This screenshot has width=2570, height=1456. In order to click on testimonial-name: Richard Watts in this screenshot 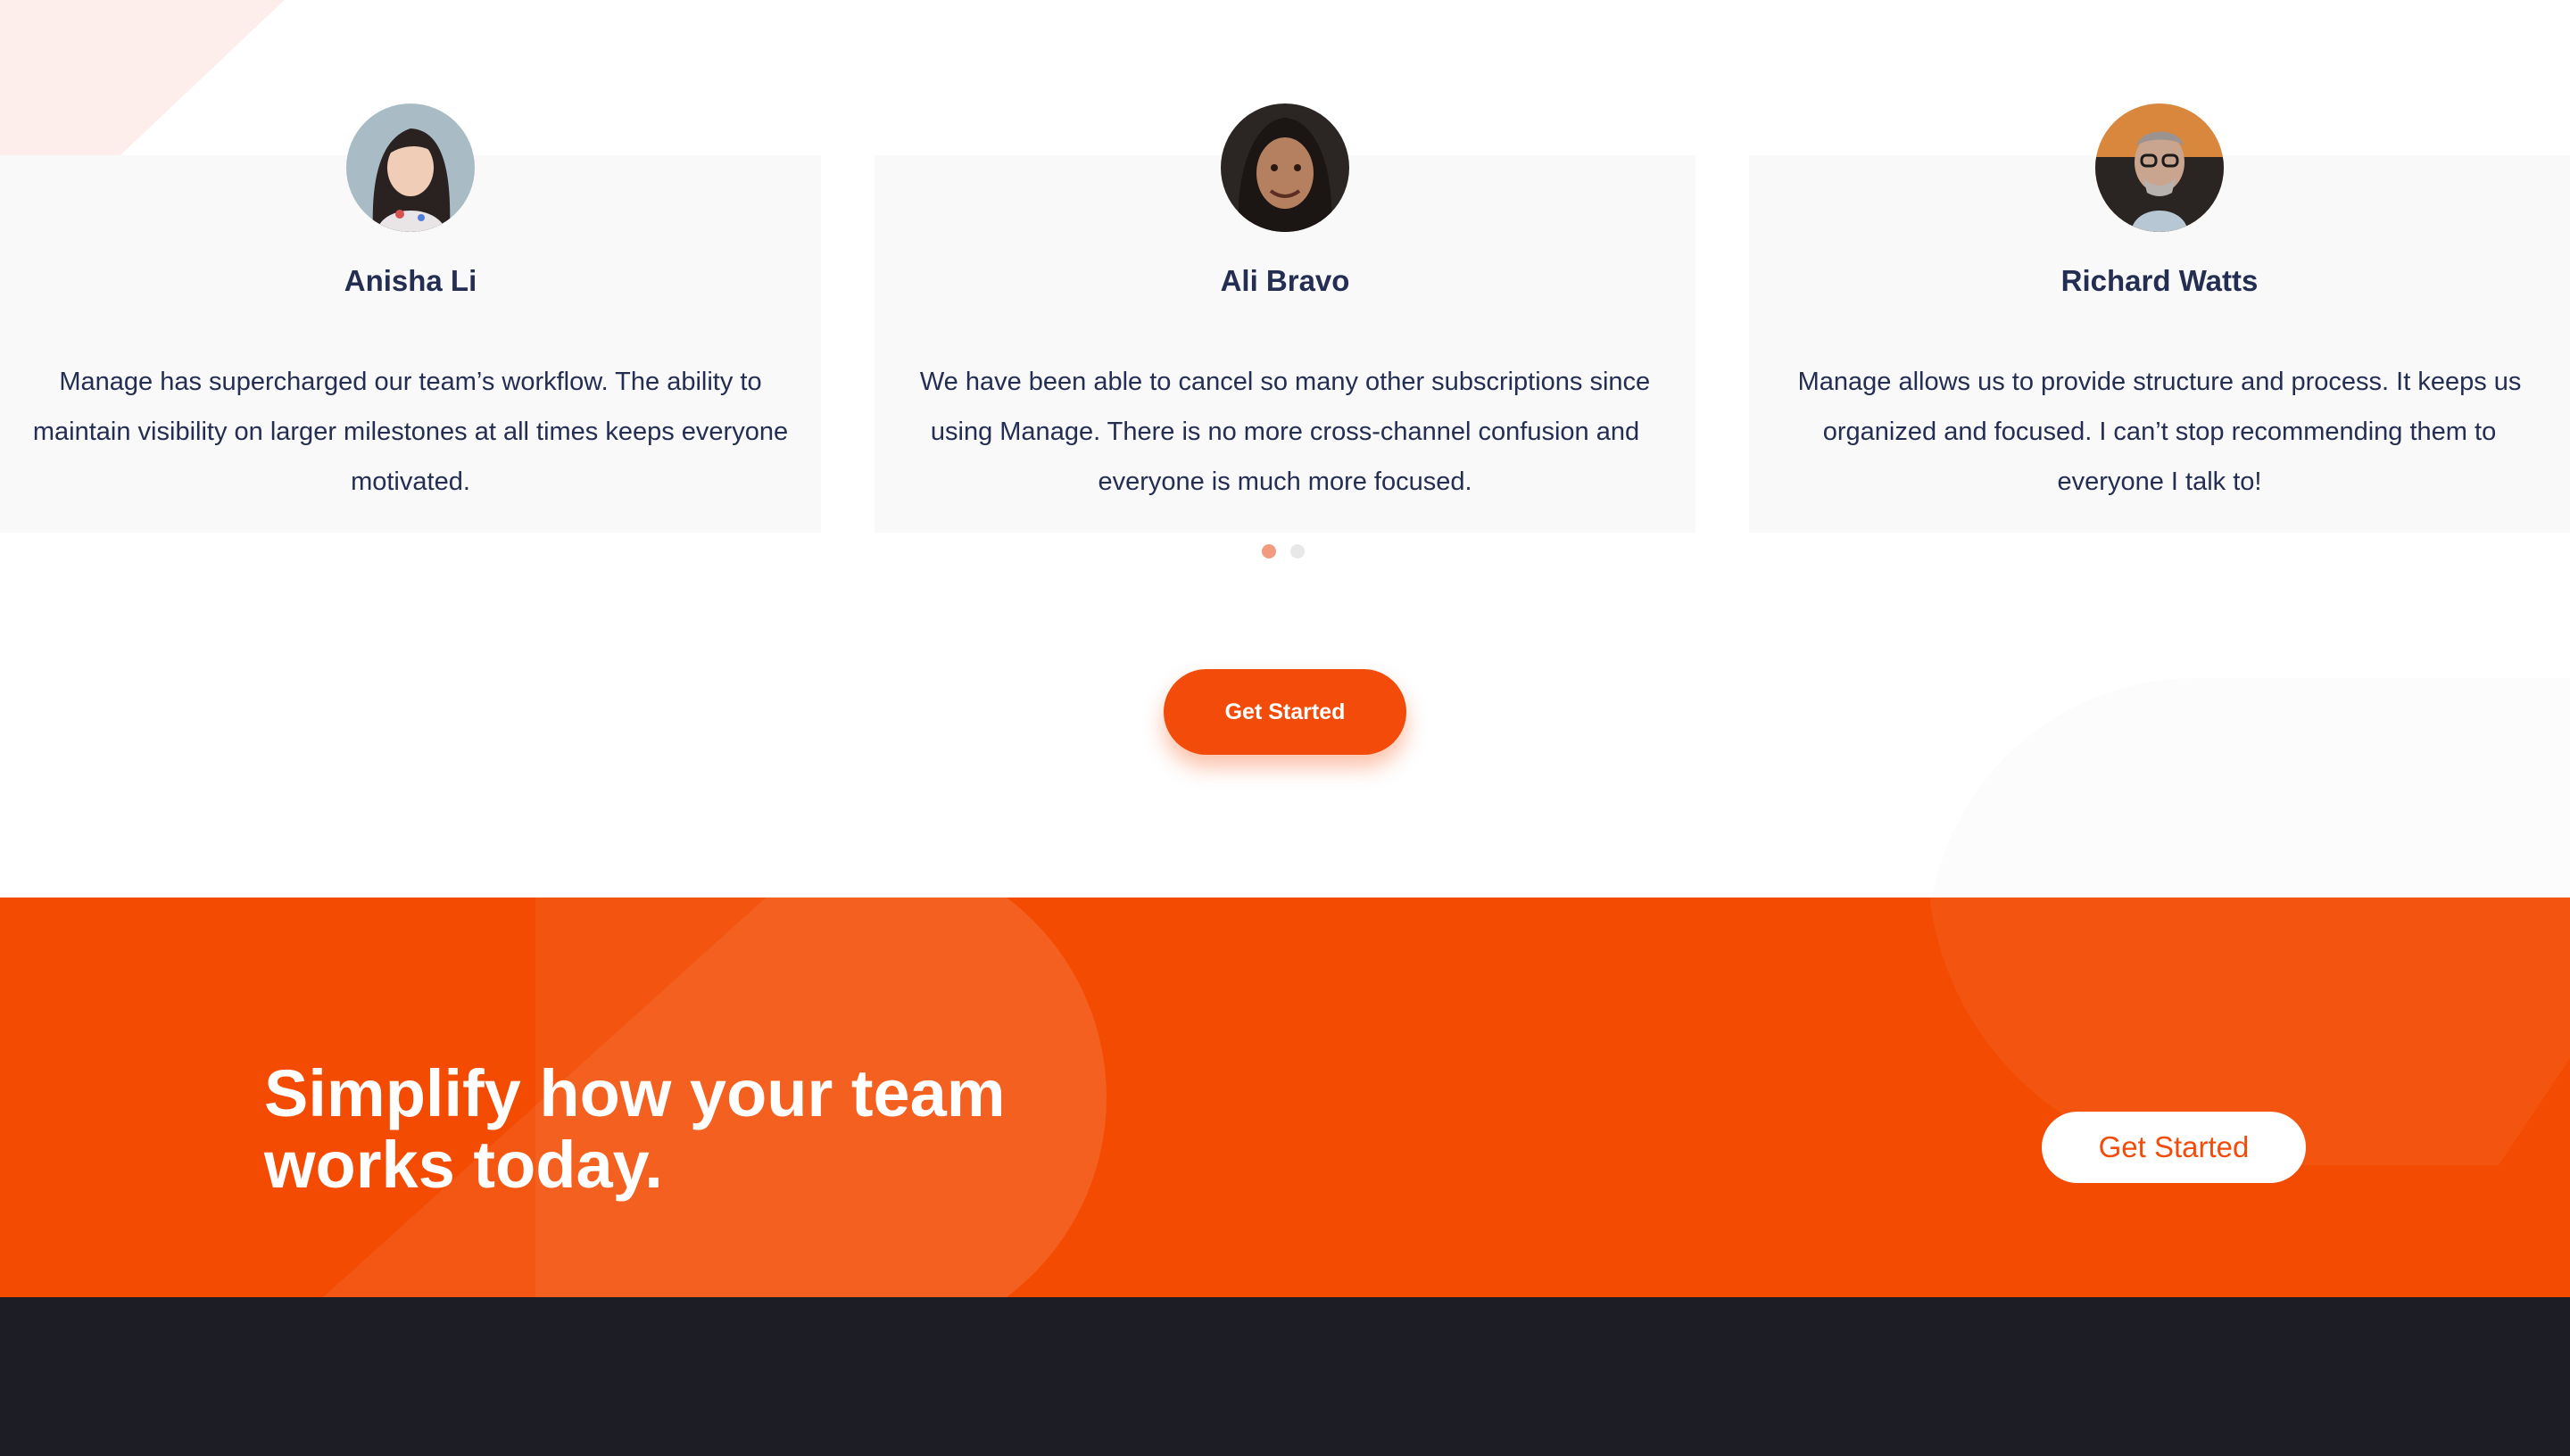, I will do `click(2159, 280)`.